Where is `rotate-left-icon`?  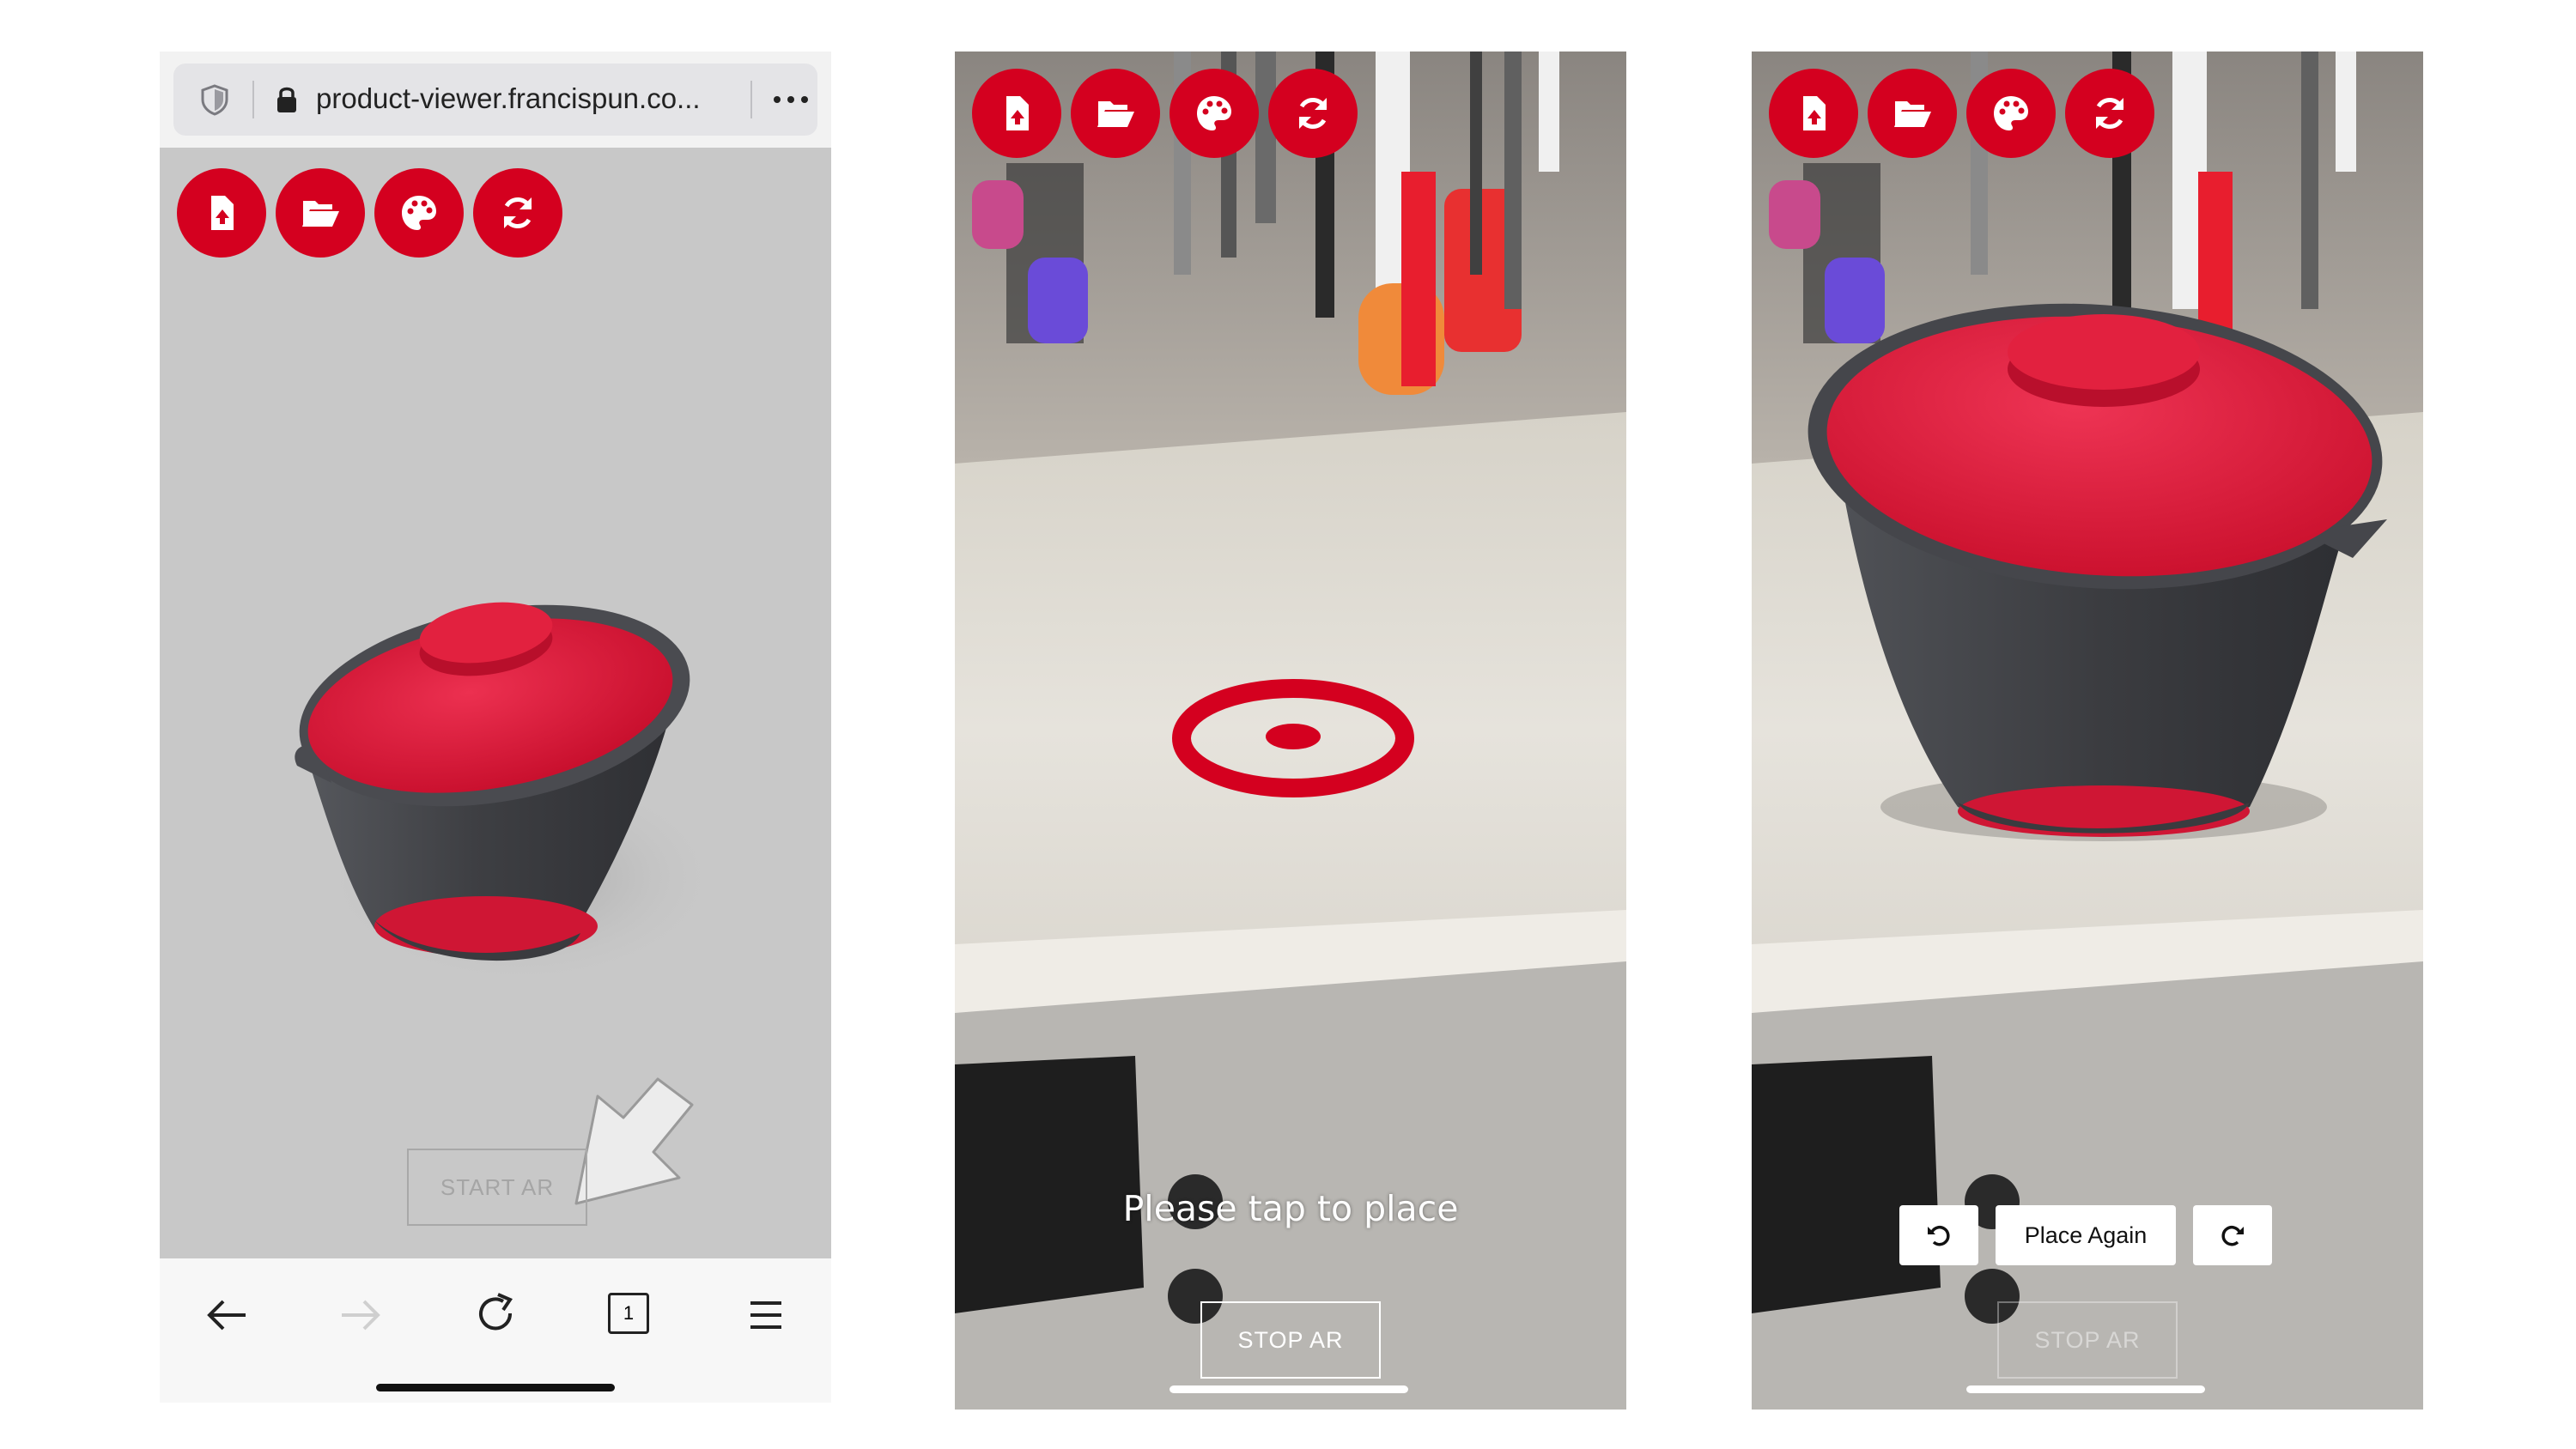 rotate-left-icon is located at coordinates (1939, 1235).